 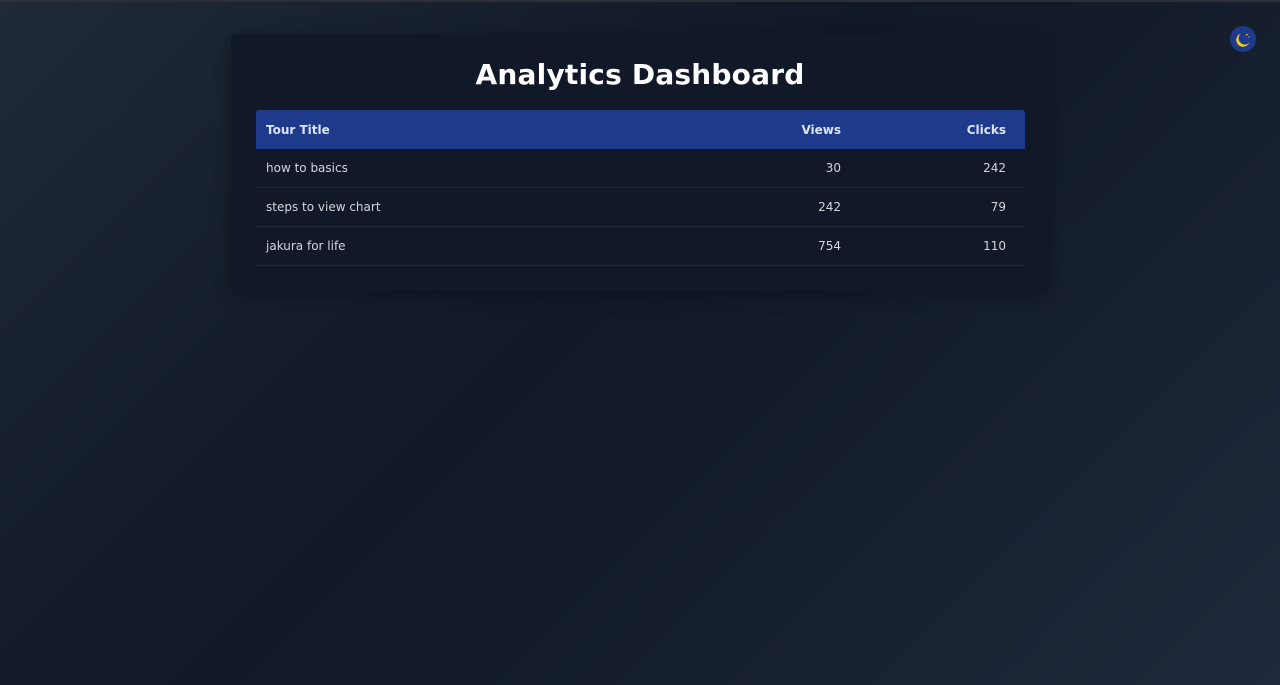 What do you see at coordinates (640, 246) in the screenshot?
I see `table-row: jakura for life 754 110` at bounding box center [640, 246].